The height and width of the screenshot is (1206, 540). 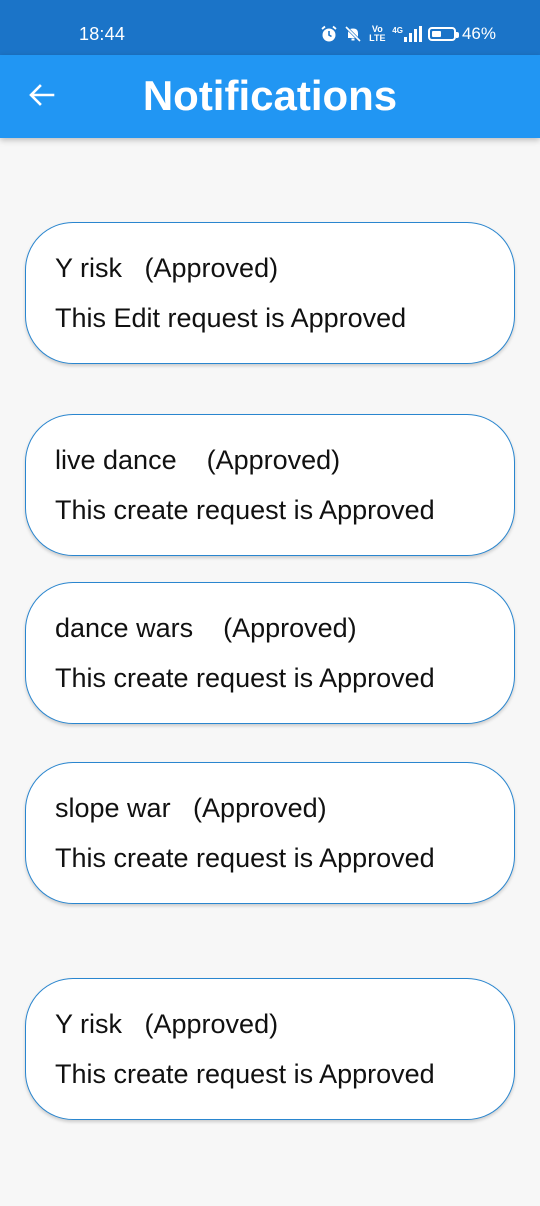 What do you see at coordinates (206, 628) in the screenshot?
I see `notification-title: dance wars (Approved)` at bounding box center [206, 628].